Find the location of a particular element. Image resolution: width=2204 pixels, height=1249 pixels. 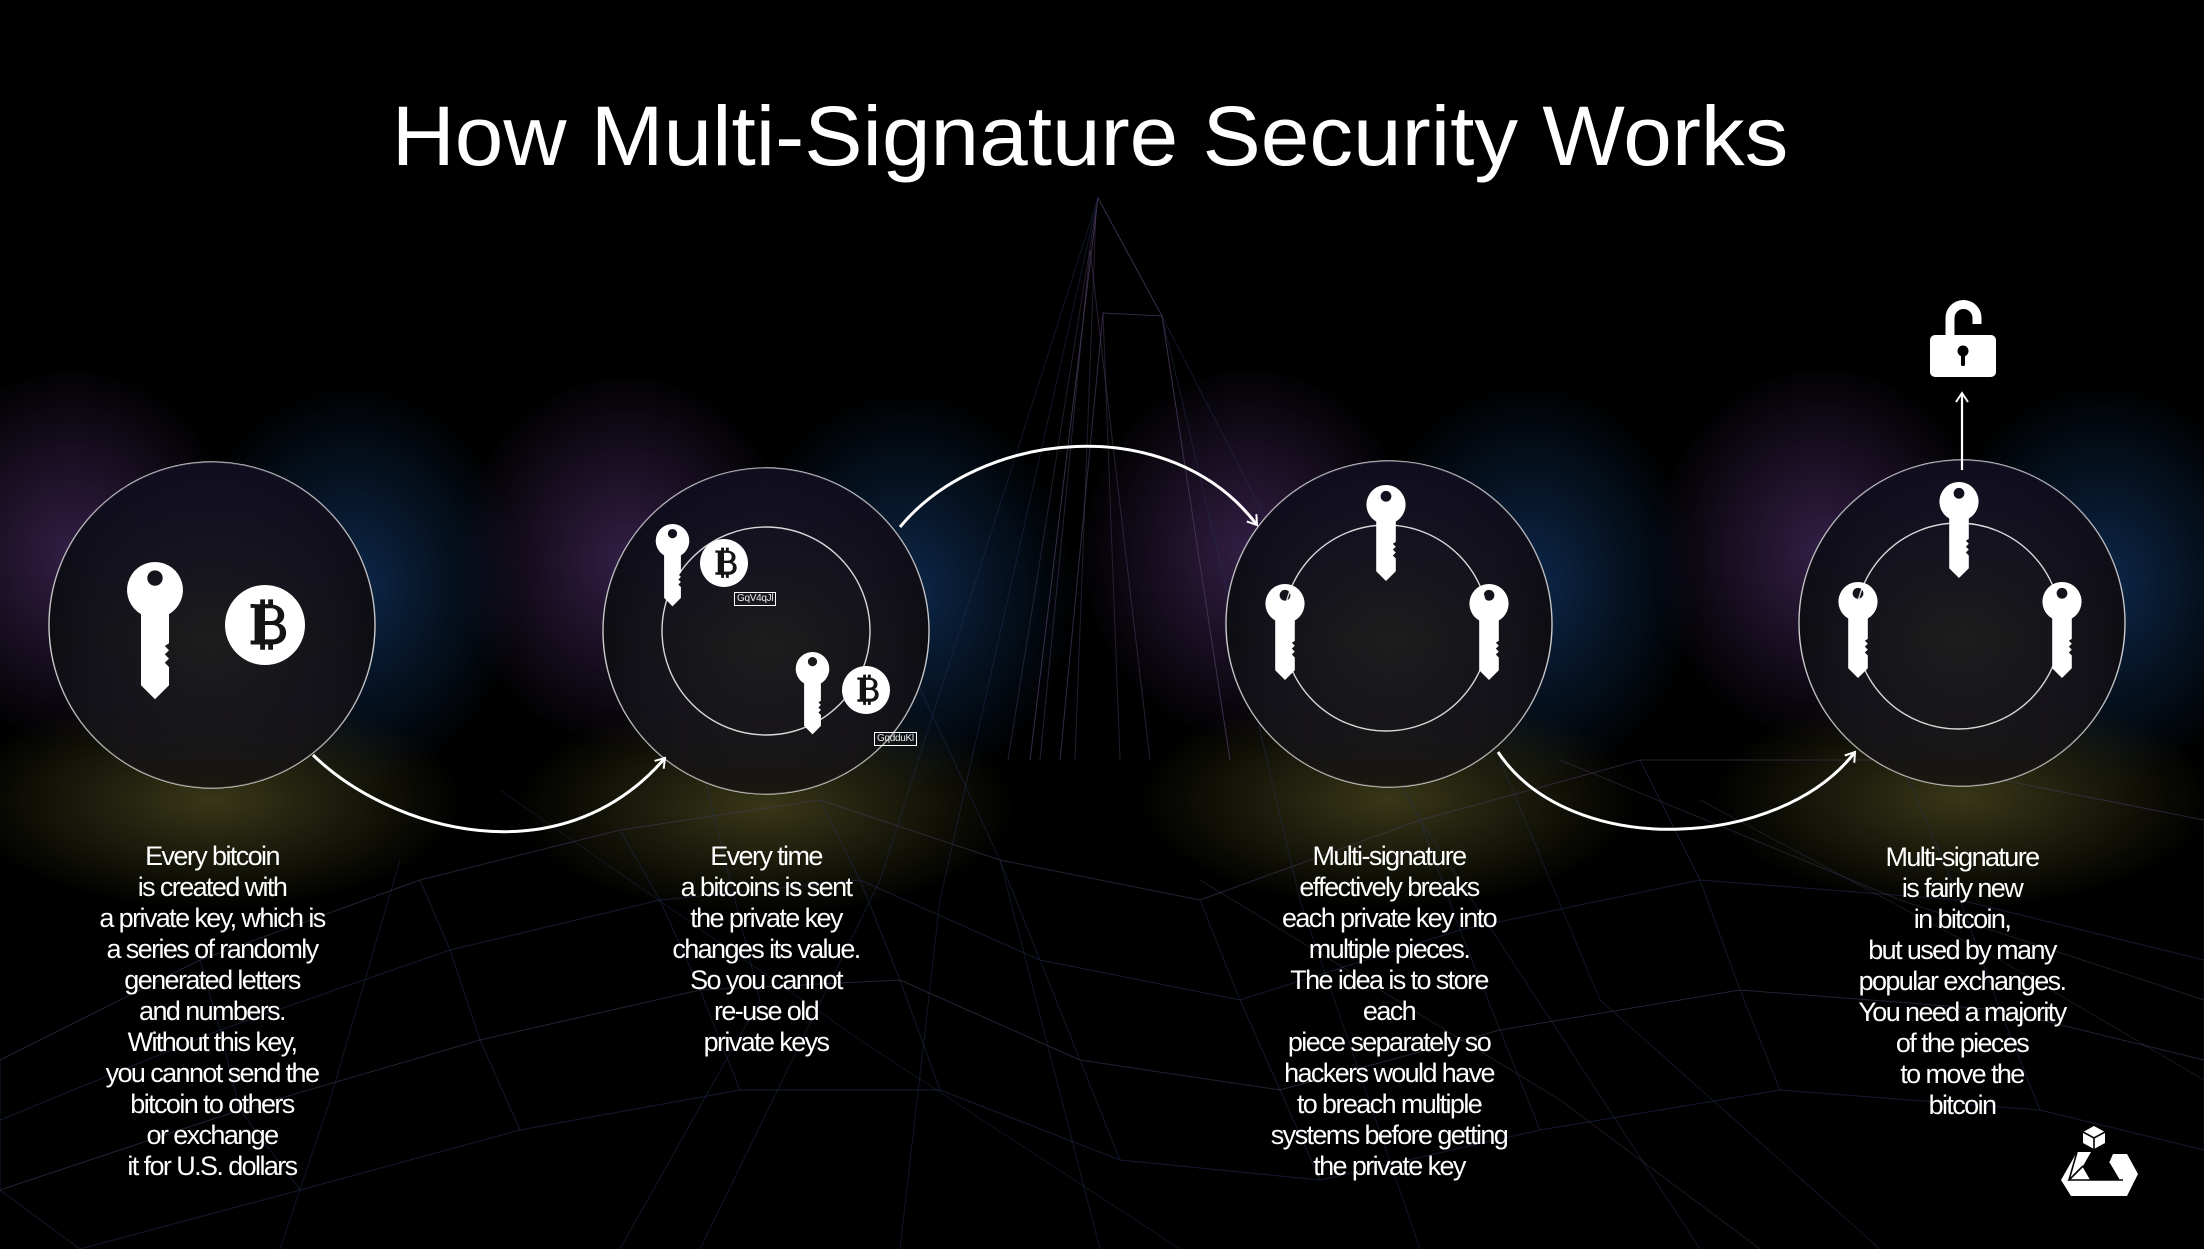

key-value-label: GqV4qJl is located at coordinates (755, 599).